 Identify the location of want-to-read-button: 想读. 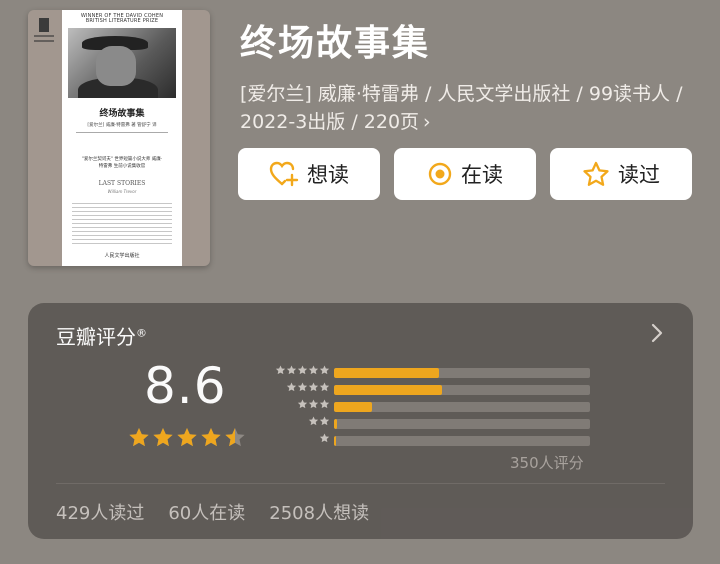
(309, 174).